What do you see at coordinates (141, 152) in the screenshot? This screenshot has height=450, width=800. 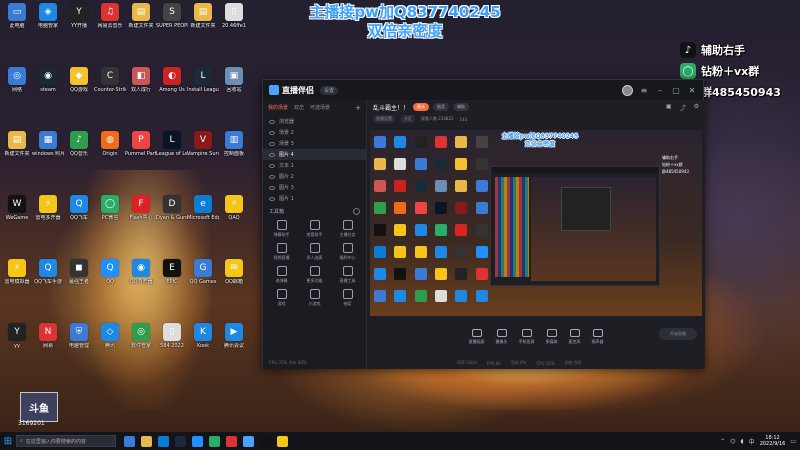 I see `desktop-icon: P Pummel Party` at bounding box center [141, 152].